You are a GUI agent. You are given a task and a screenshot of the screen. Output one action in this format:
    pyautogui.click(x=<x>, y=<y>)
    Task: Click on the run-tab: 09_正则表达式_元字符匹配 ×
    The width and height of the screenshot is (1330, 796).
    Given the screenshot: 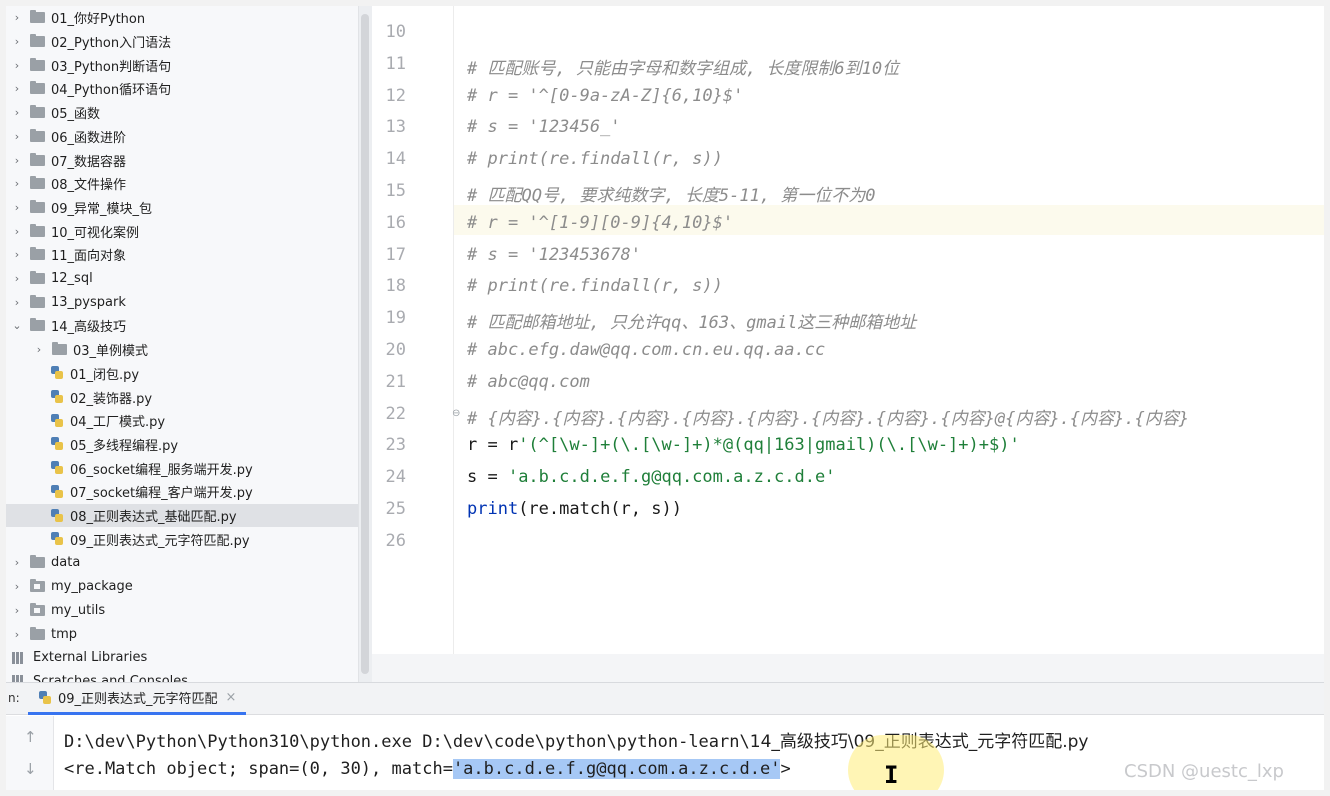 What is the action you would take?
    pyautogui.click(x=137, y=699)
    